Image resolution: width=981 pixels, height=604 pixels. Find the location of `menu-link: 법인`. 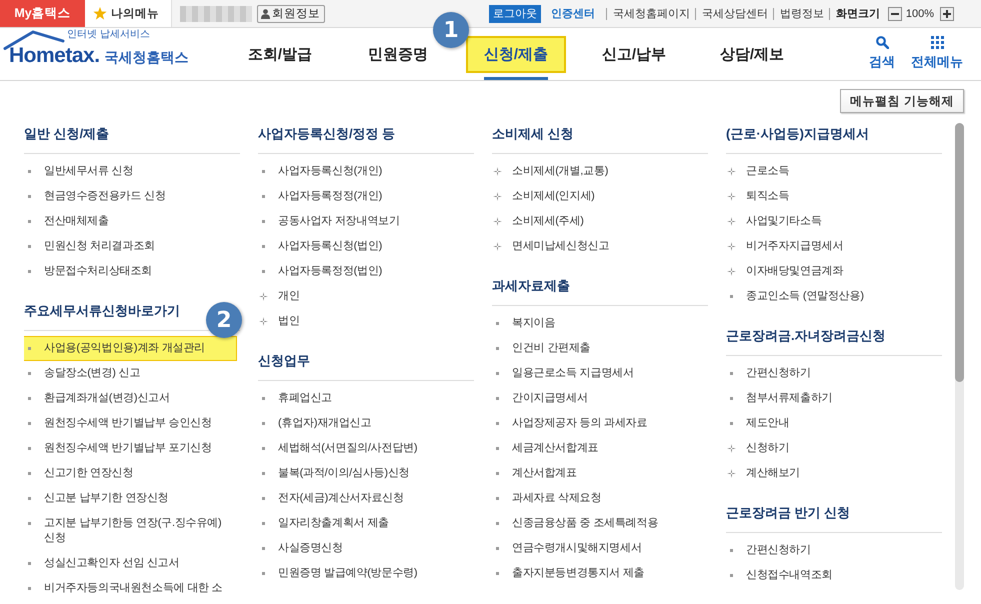

menu-link: 법인 is located at coordinates (363, 321).